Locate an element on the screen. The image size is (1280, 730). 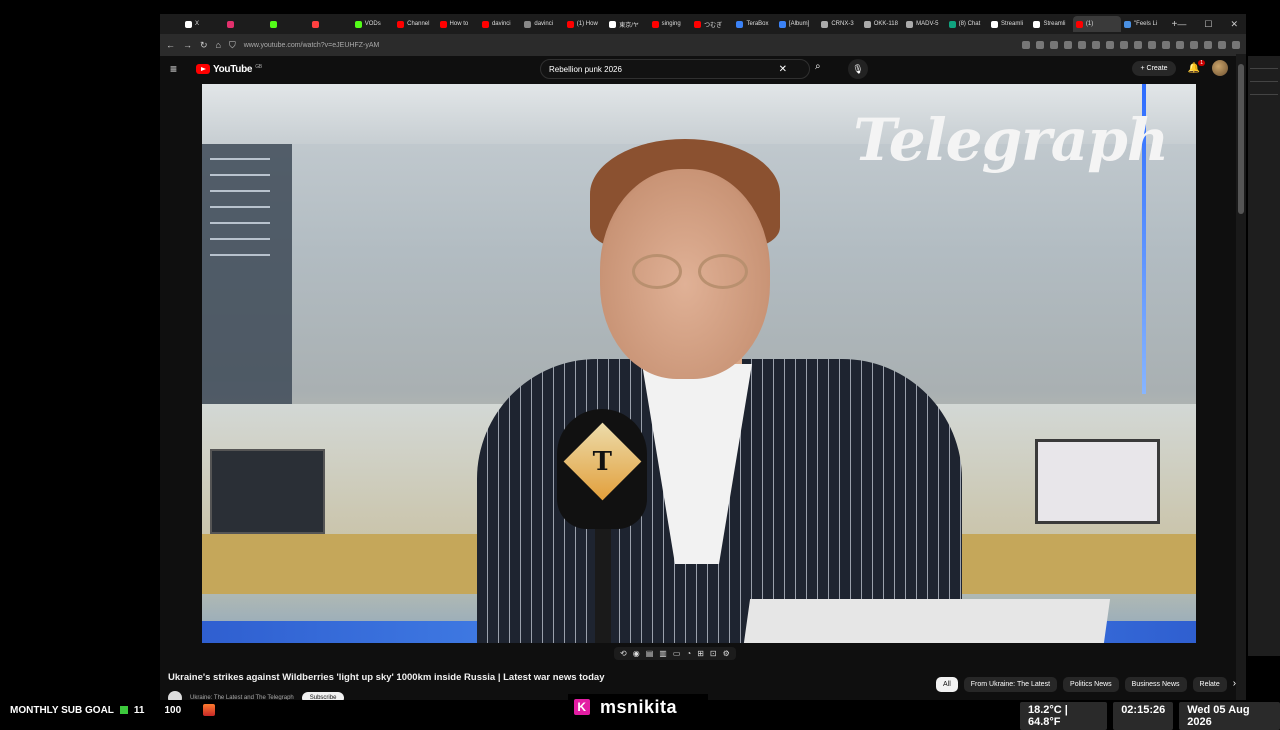
tab-label: OKK-118 is located at coordinates (885, 24).